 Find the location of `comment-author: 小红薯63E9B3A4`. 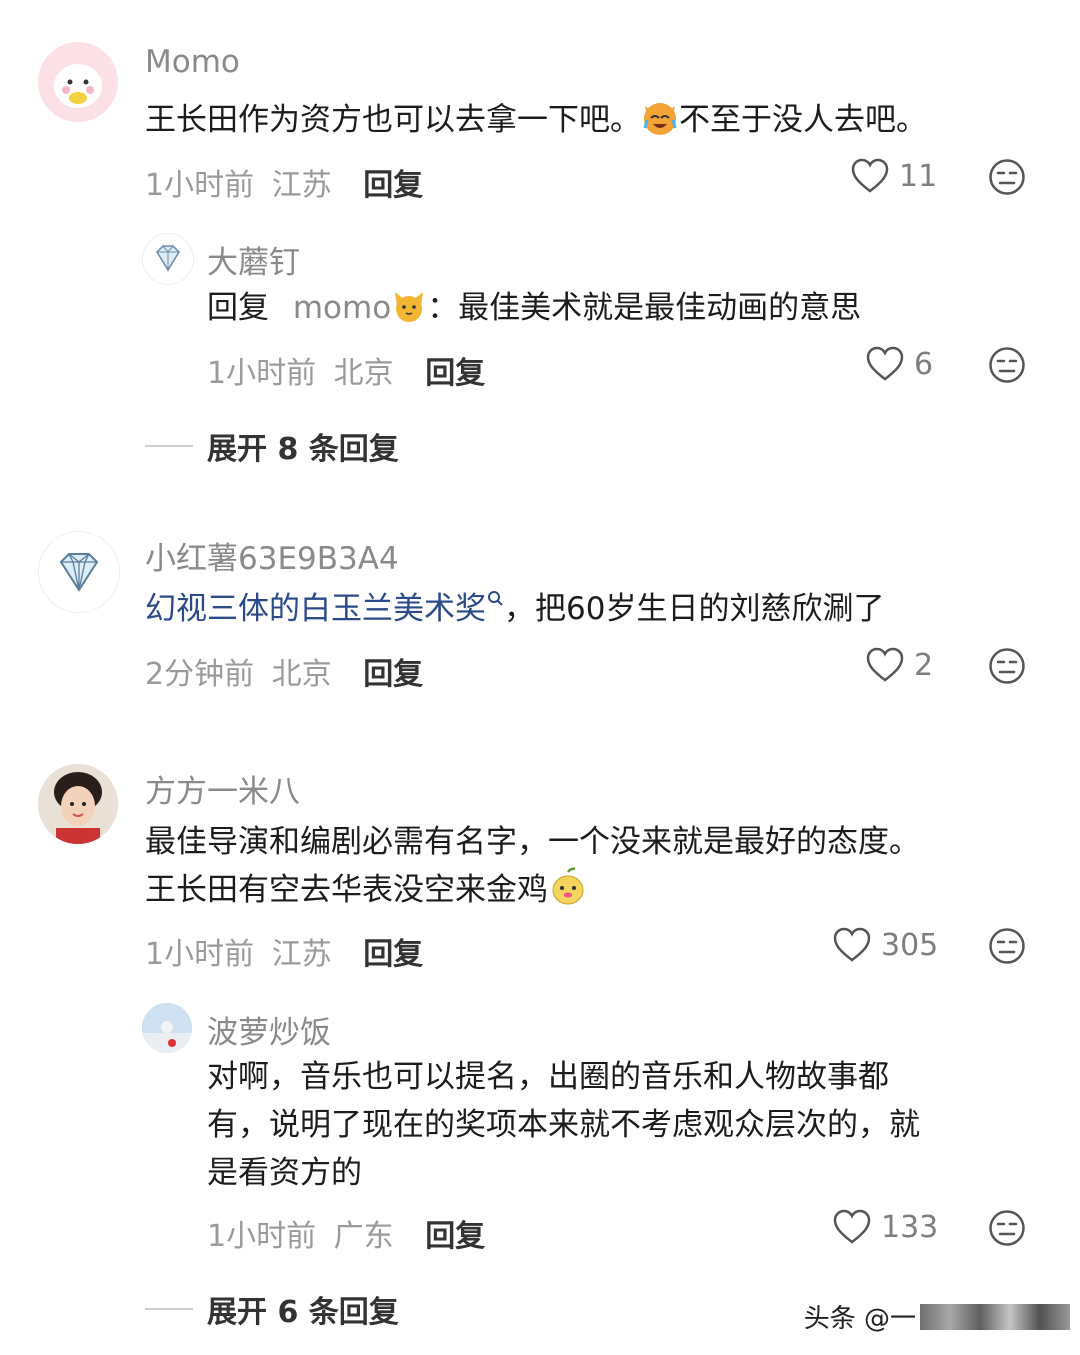

comment-author: 小红薯63E9B3A4 is located at coordinates (272, 555).